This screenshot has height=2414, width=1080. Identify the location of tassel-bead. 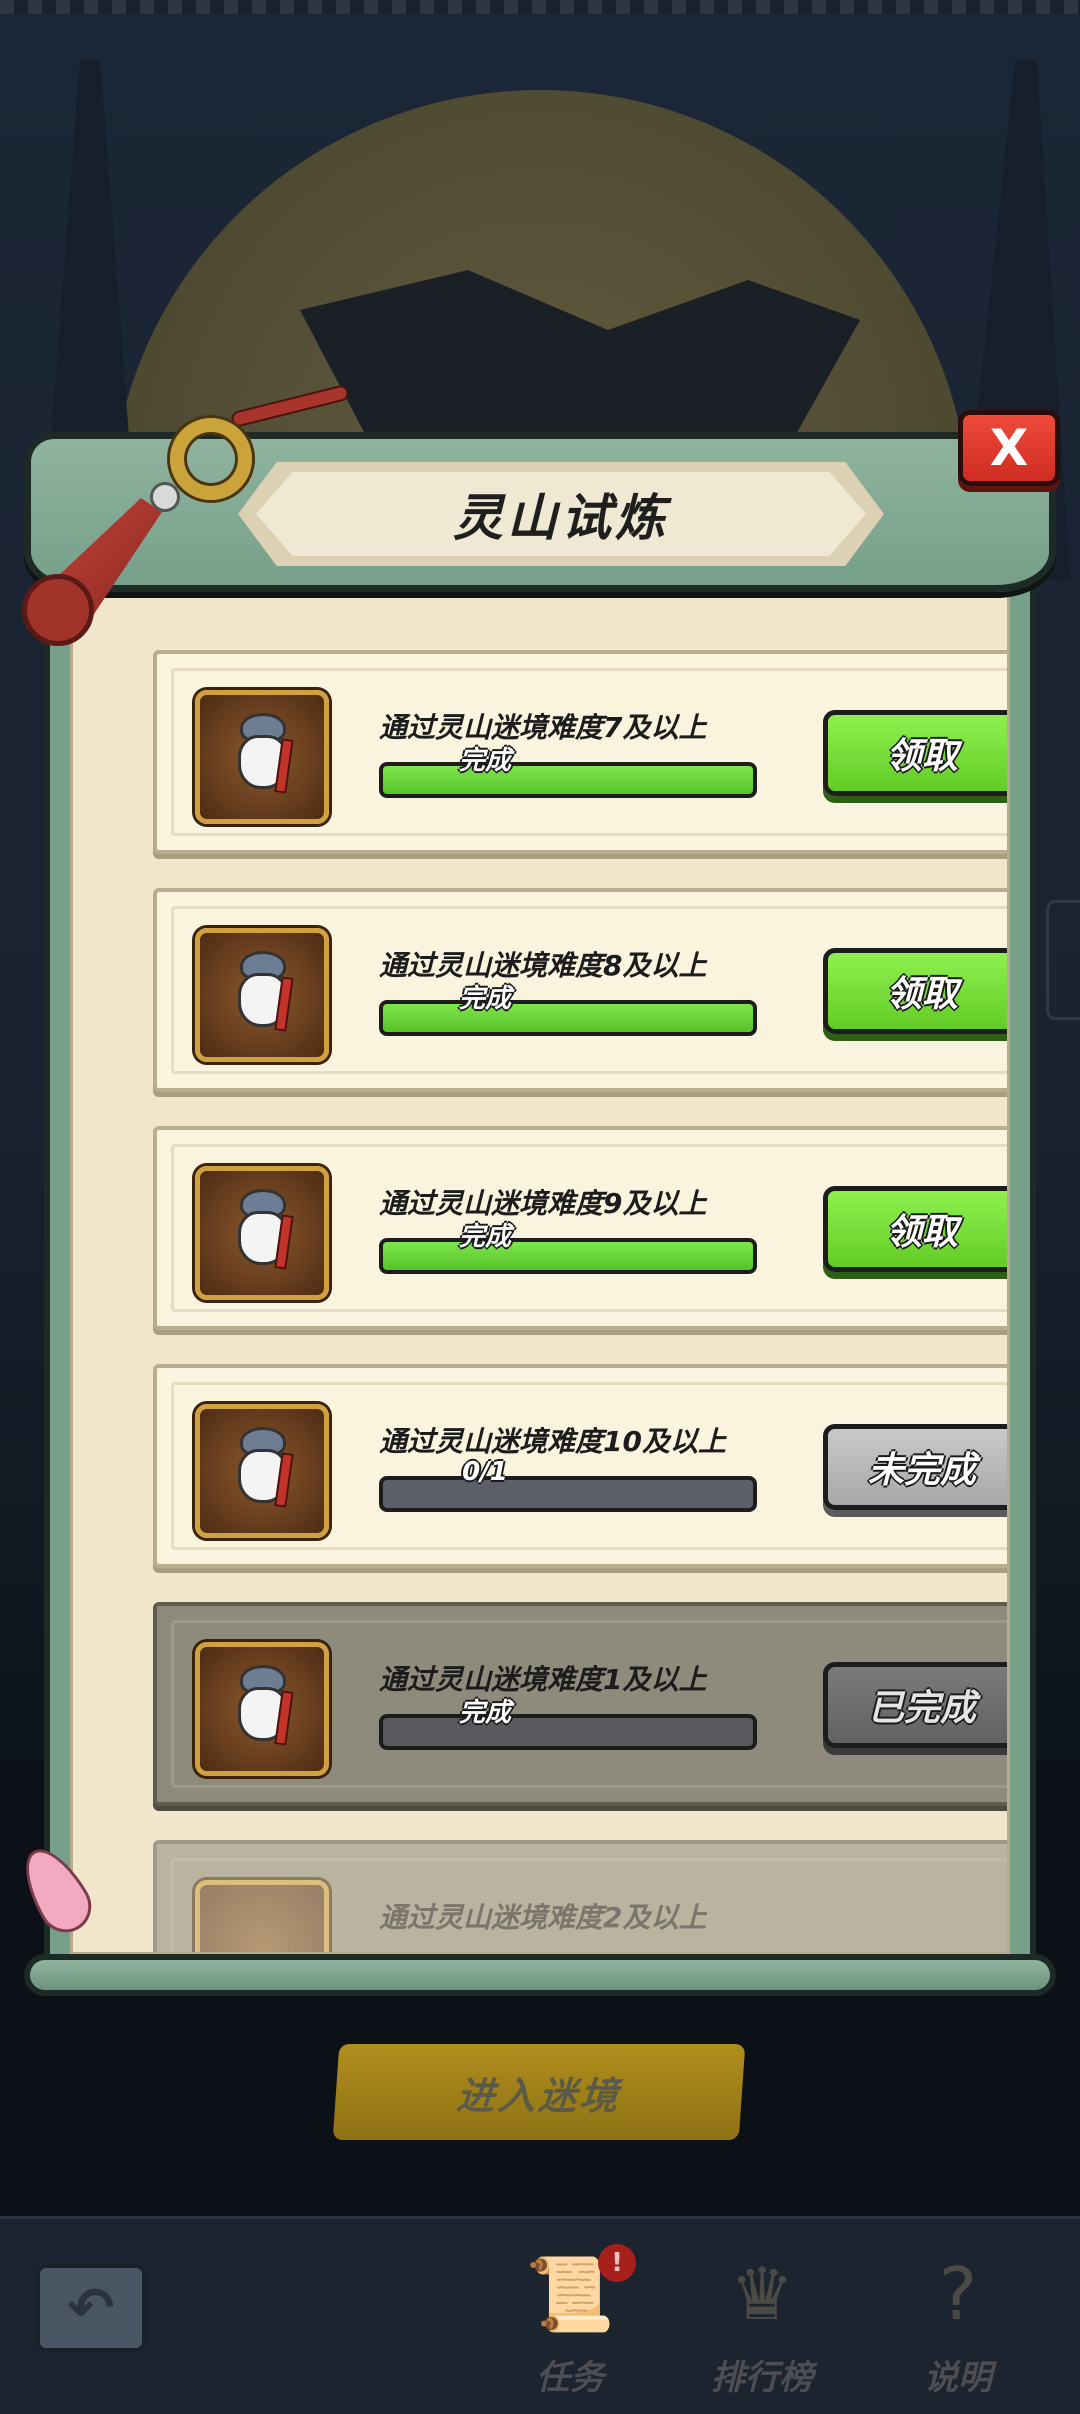
(165, 497).